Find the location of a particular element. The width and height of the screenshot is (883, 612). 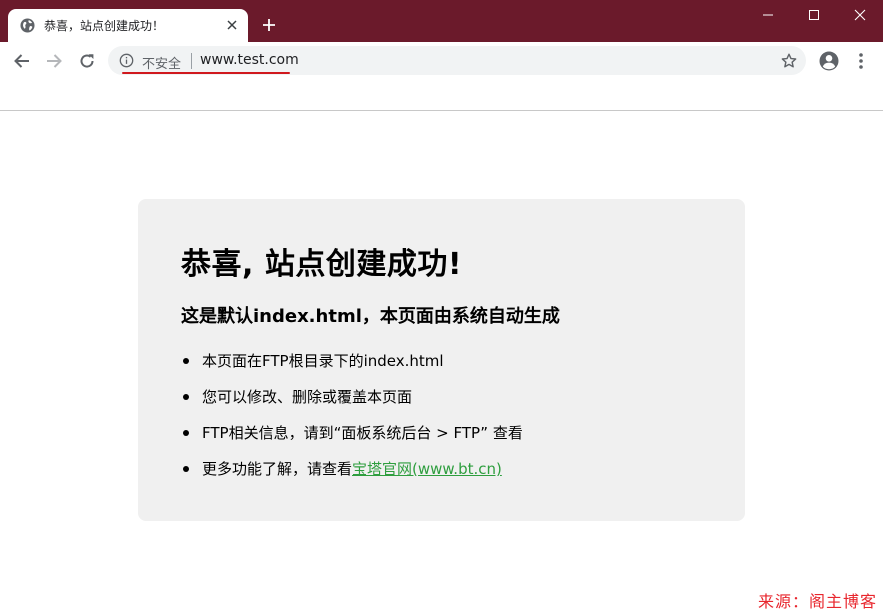

arrow-left-icon is located at coordinates (21, 61).